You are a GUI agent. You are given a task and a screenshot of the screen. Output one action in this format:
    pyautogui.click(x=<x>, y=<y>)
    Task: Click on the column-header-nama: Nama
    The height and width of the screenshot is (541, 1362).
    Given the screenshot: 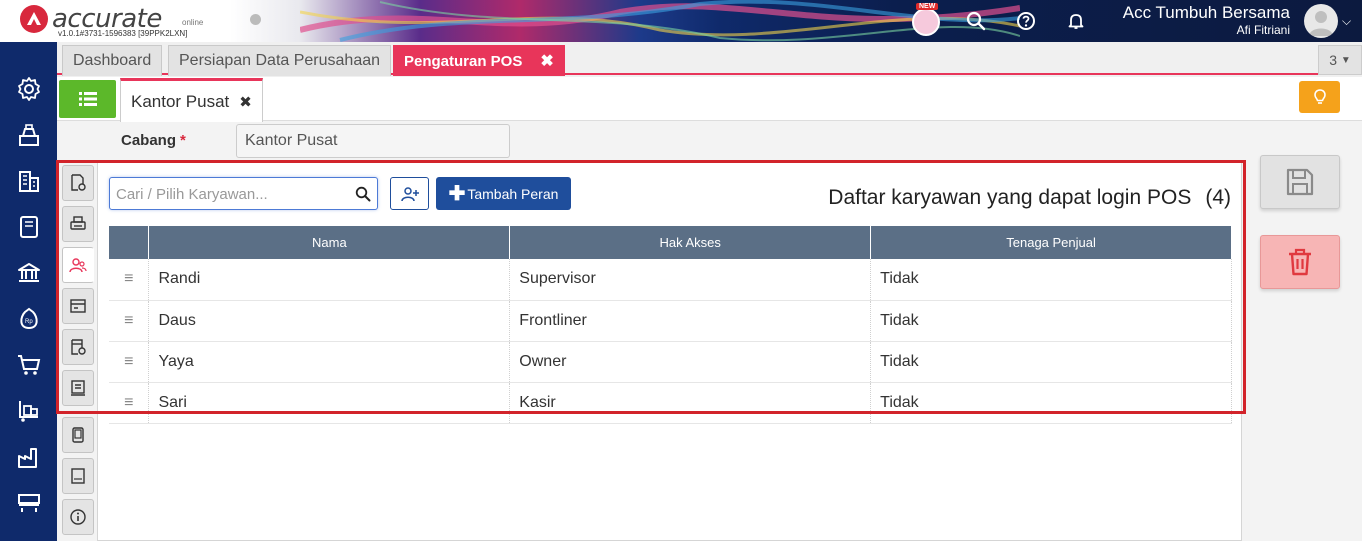 What is the action you would take?
    pyautogui.click(x=329, y=242)
    